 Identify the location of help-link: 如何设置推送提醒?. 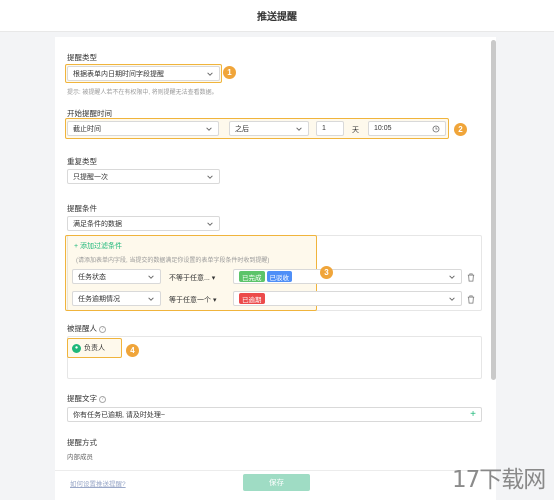
(98, 483).